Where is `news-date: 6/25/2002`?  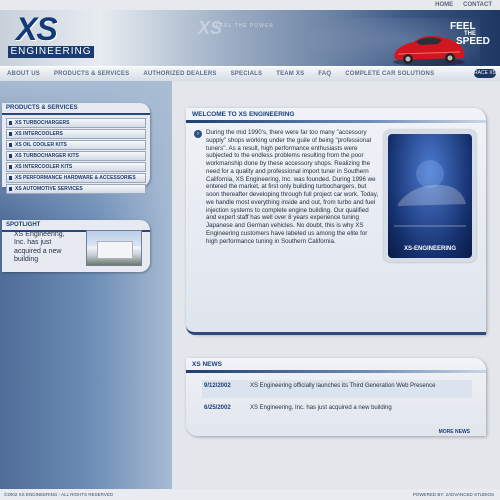 news-date: 6/25/2002 is located at coordinates (217, 408).